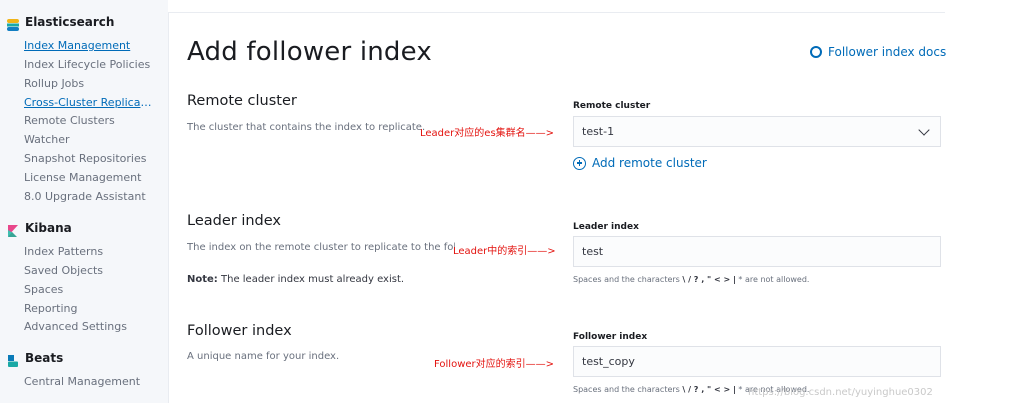 This screenshot has width=1027, height=403. I want to click on follower-index-title: Follower index, so click(239, 331).